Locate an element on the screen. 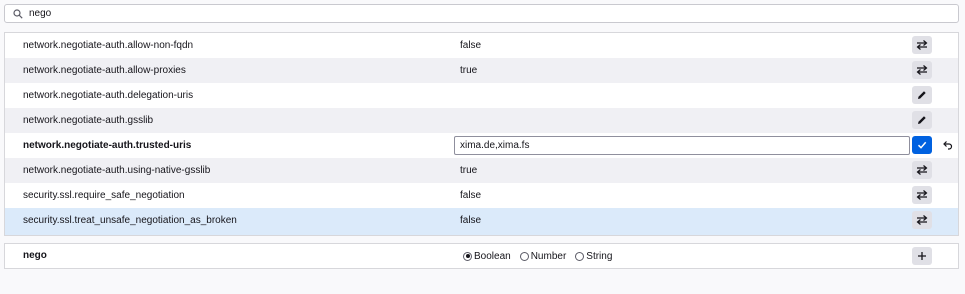  radio-number: Number is located at coordinates (543, 256).